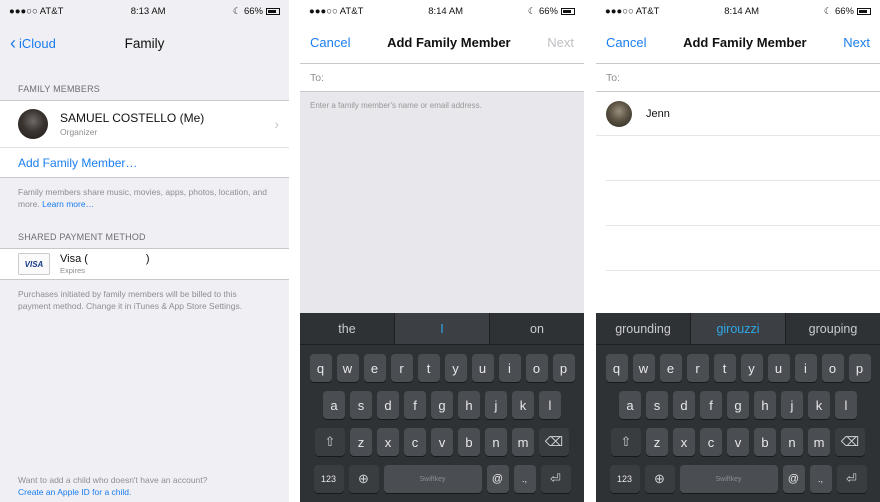  What do you see at coordinates (658, 113) in the screenshot?
I see `contact-name: Jenn` at bounding box center [658, 113].